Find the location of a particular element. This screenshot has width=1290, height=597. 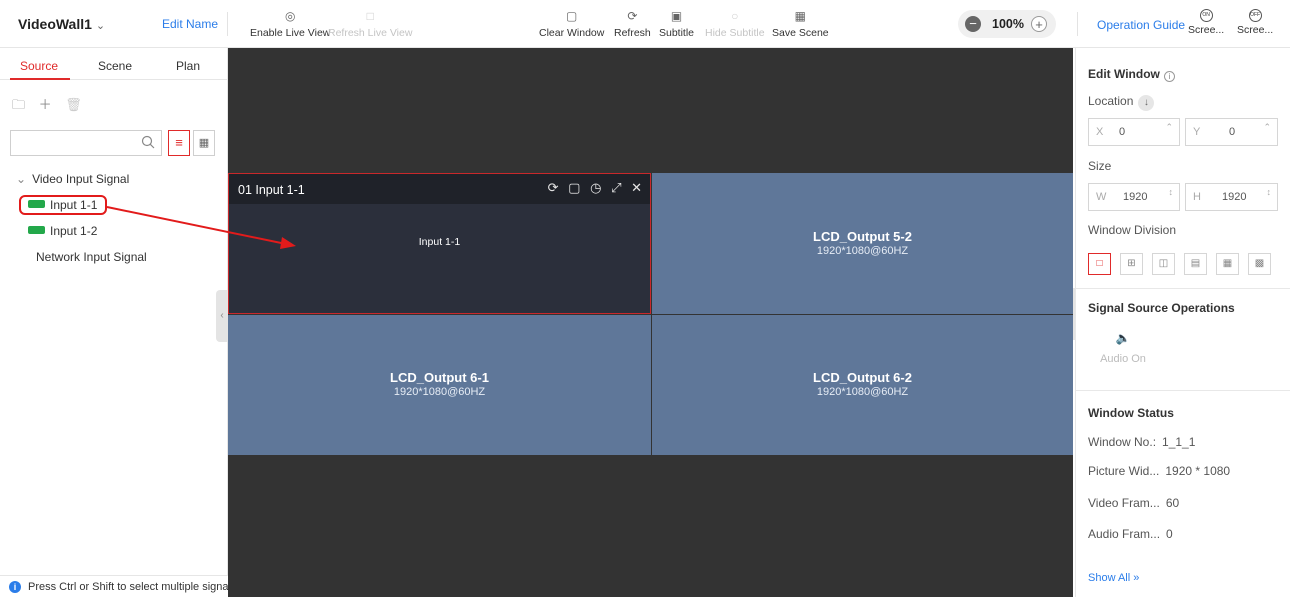

tree-item-label: Network Input Signal is located at coordinates (91, 257).